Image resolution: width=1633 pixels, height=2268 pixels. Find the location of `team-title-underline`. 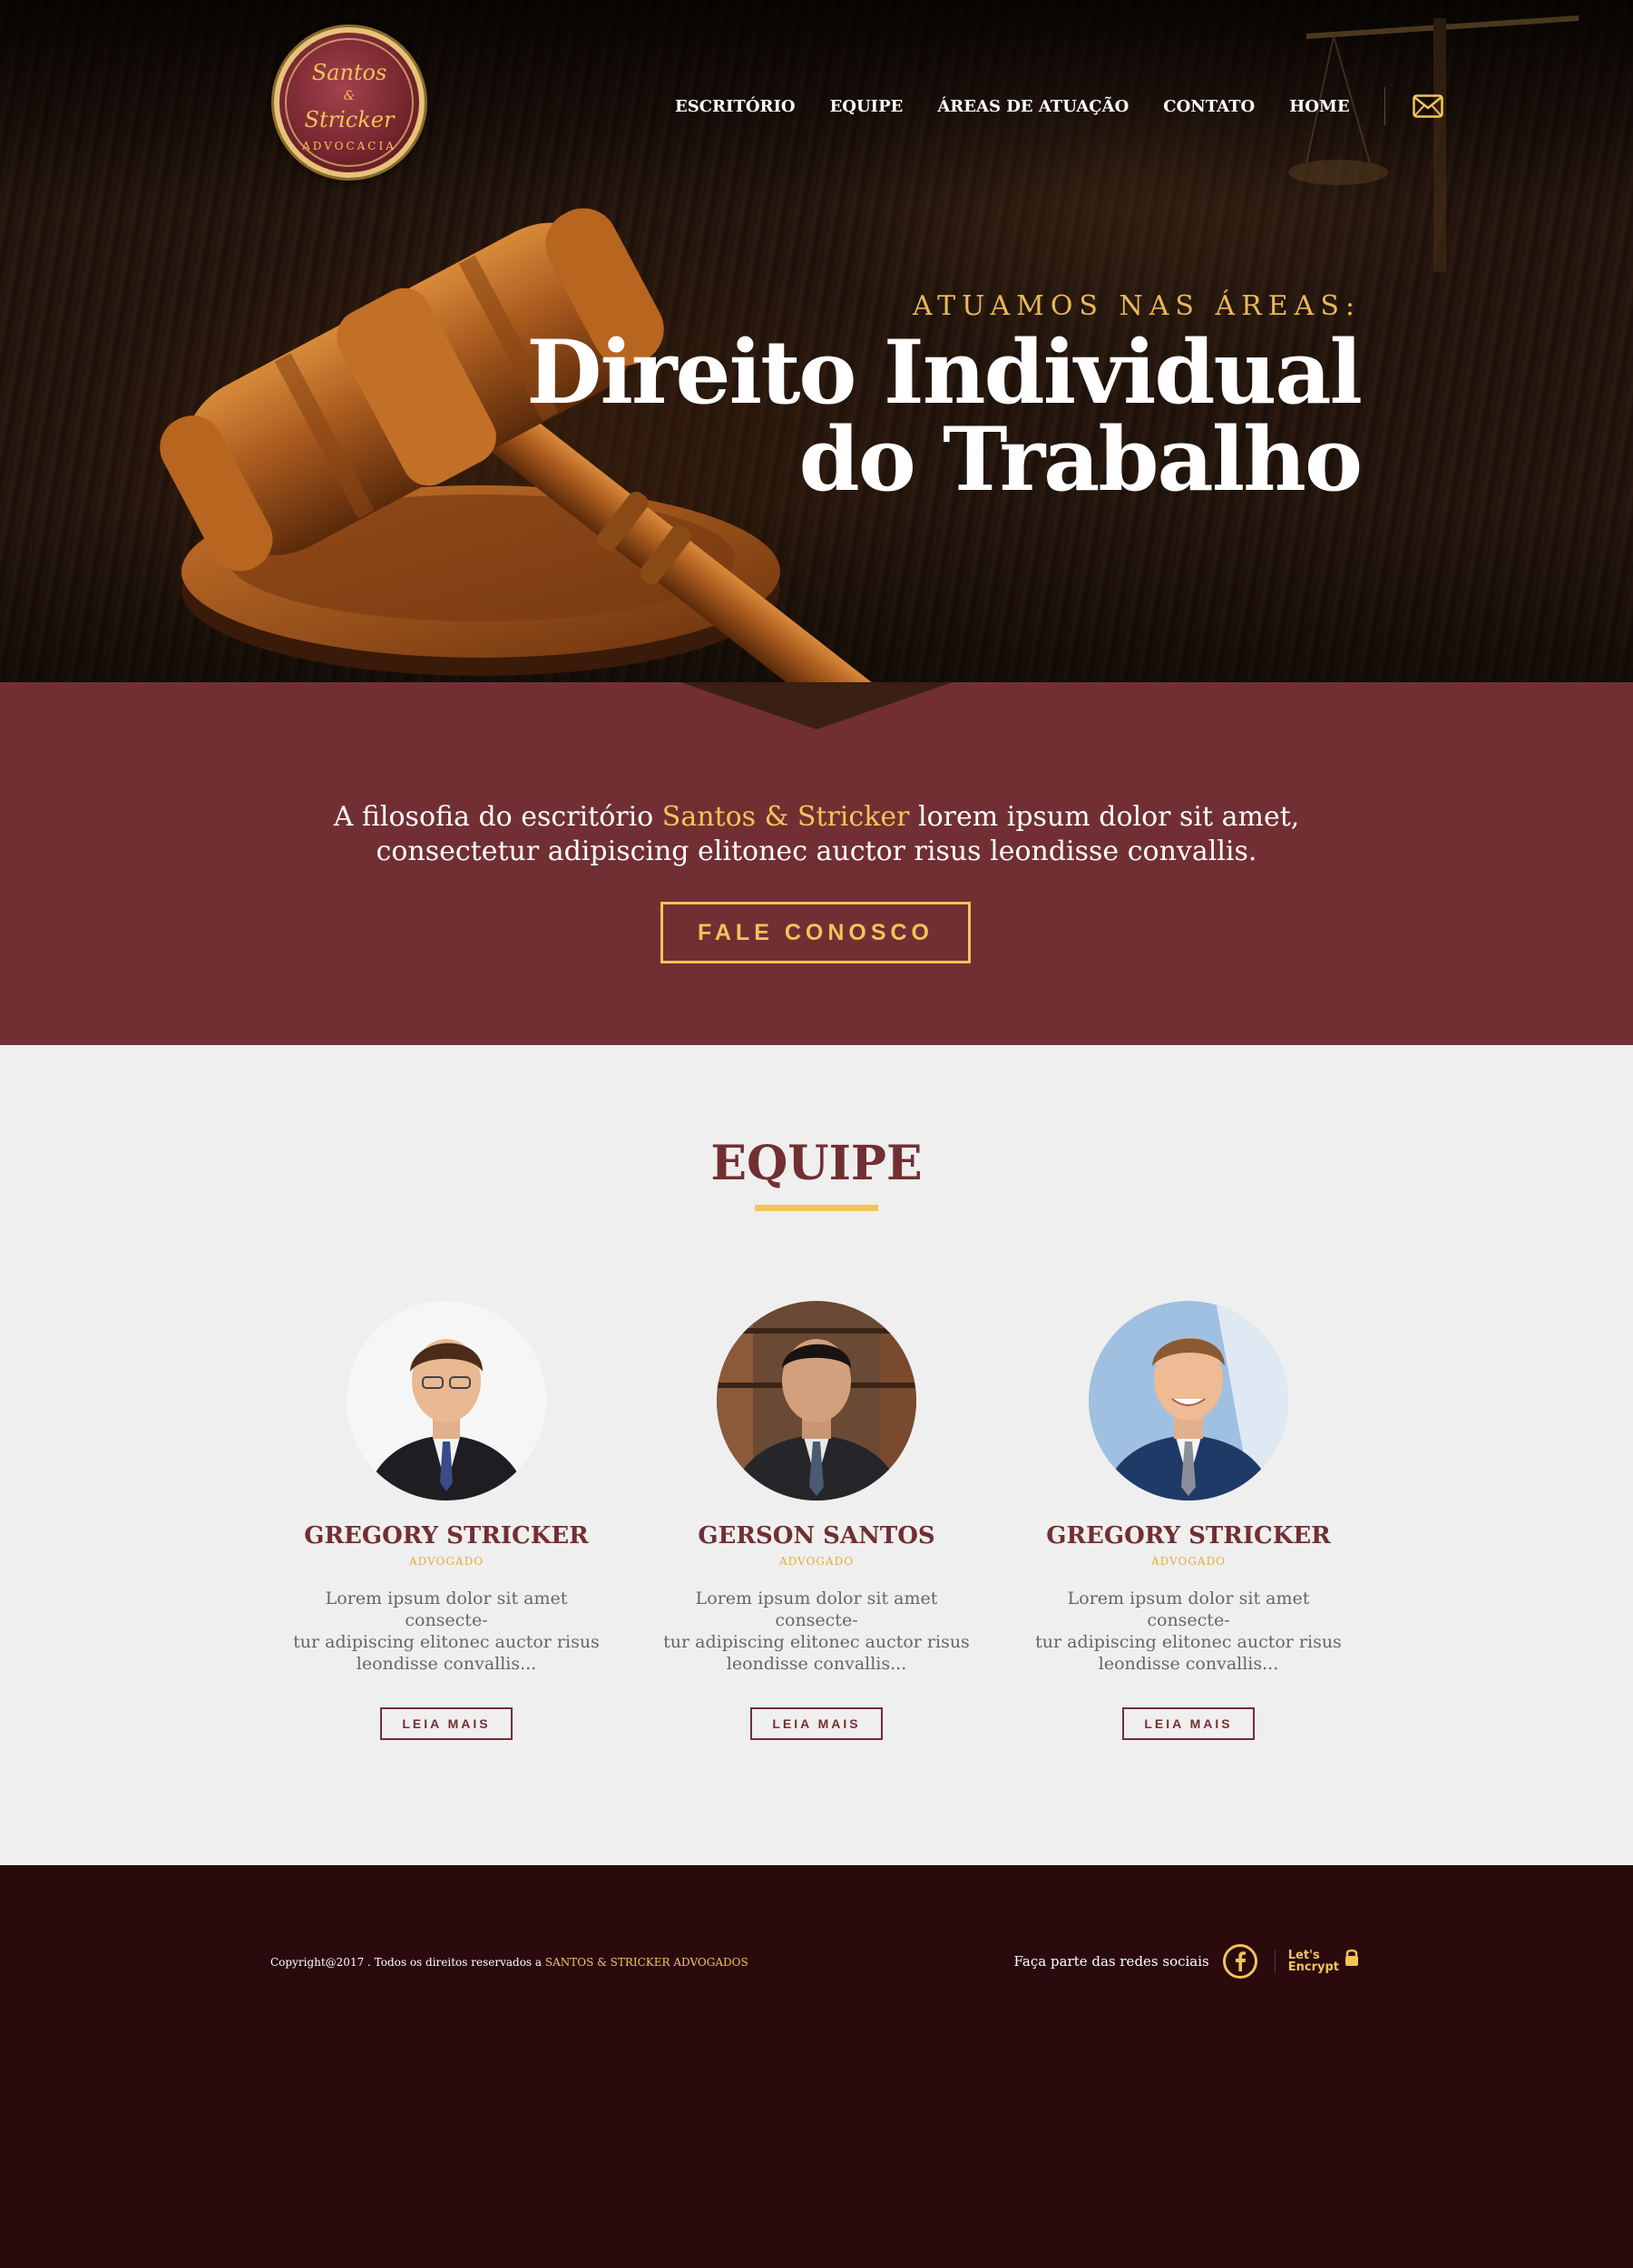

team-title-underline is located at coordinates (816, 1208).